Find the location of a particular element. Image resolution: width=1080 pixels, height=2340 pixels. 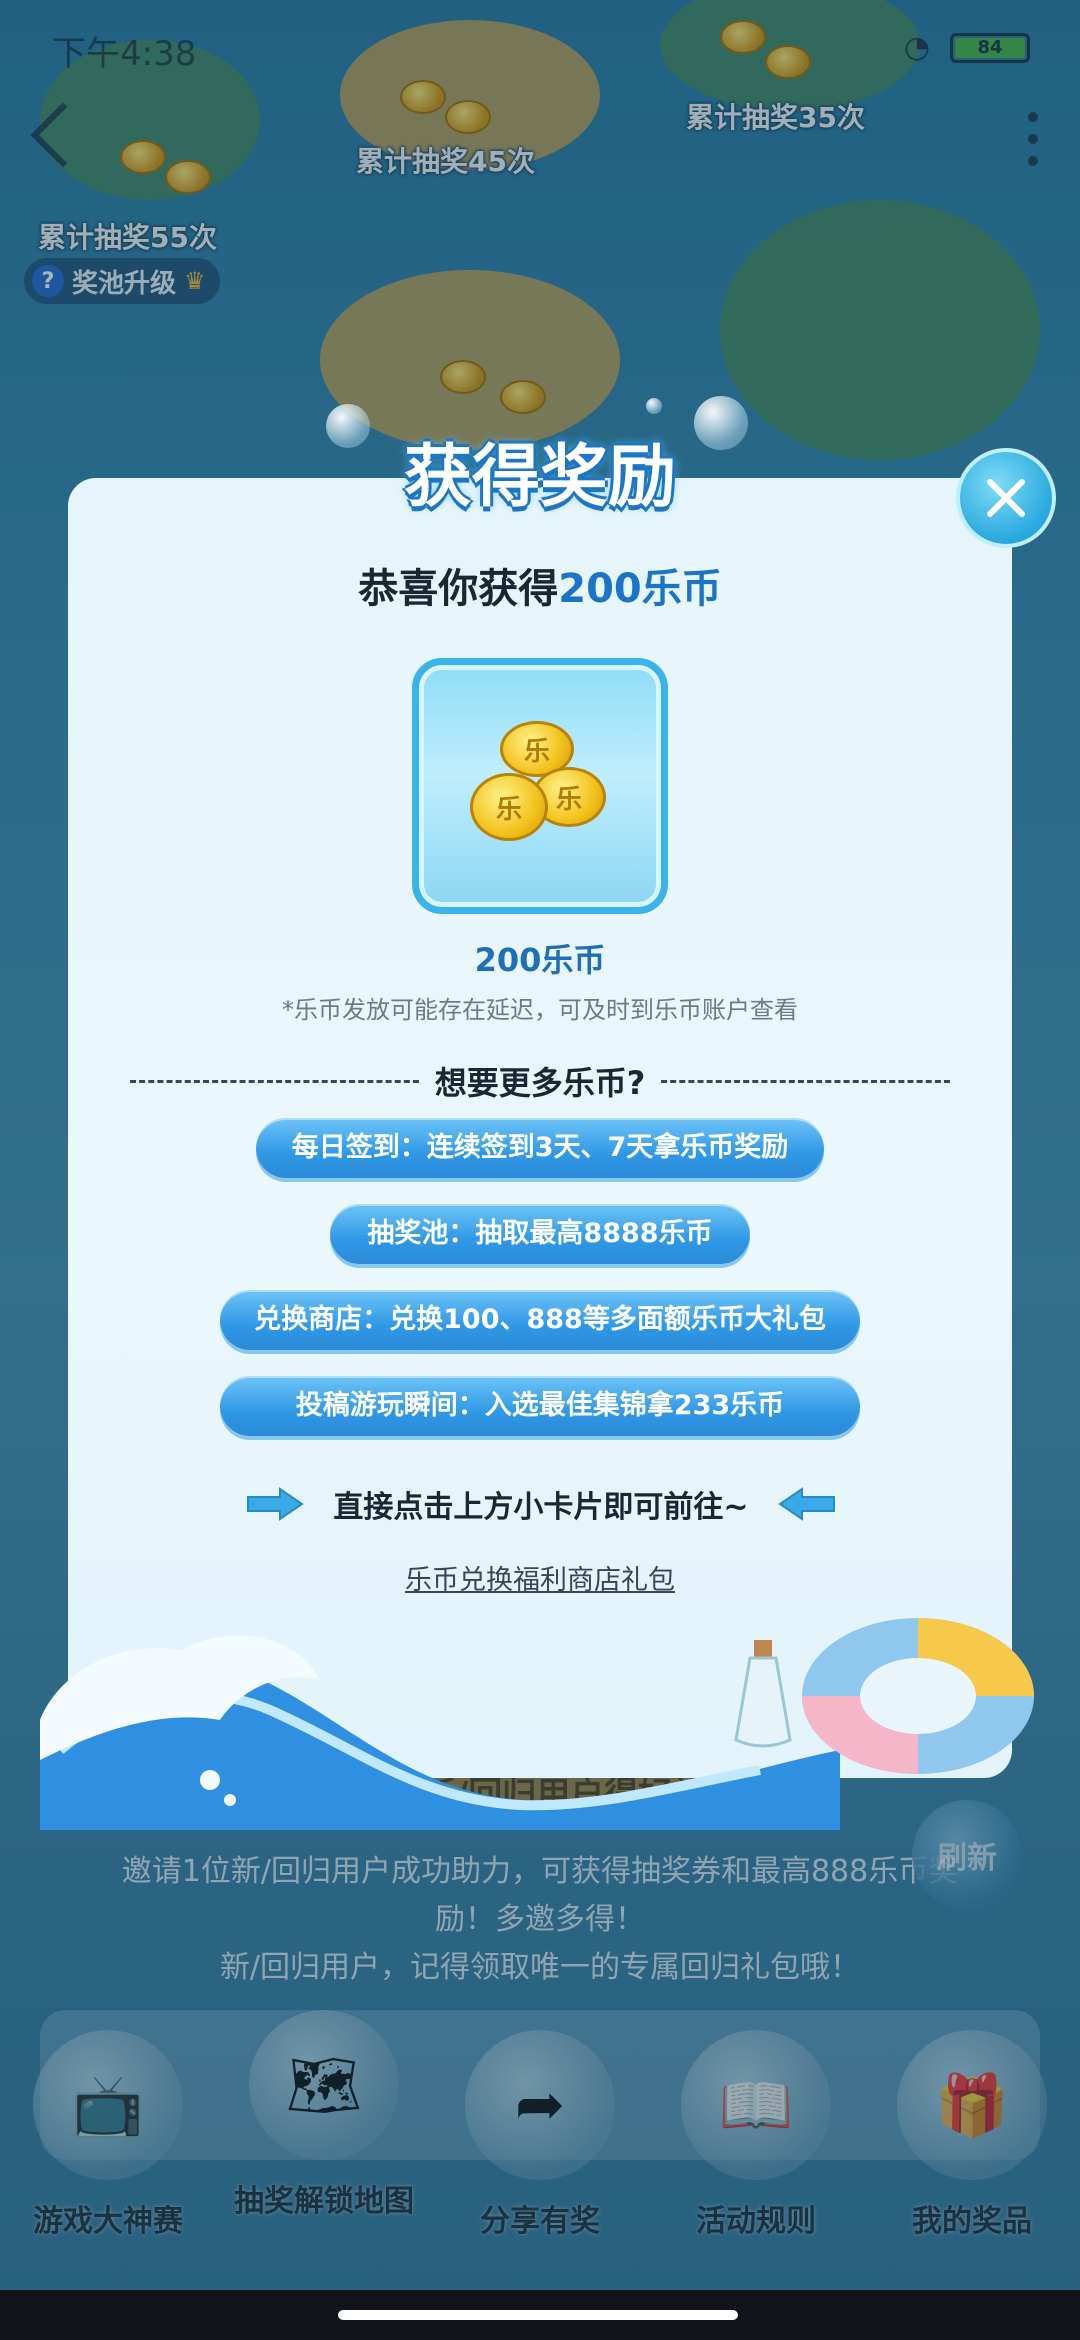

more-coins-divider: 想要更多乐币? is located at coordinates (540, 1081).